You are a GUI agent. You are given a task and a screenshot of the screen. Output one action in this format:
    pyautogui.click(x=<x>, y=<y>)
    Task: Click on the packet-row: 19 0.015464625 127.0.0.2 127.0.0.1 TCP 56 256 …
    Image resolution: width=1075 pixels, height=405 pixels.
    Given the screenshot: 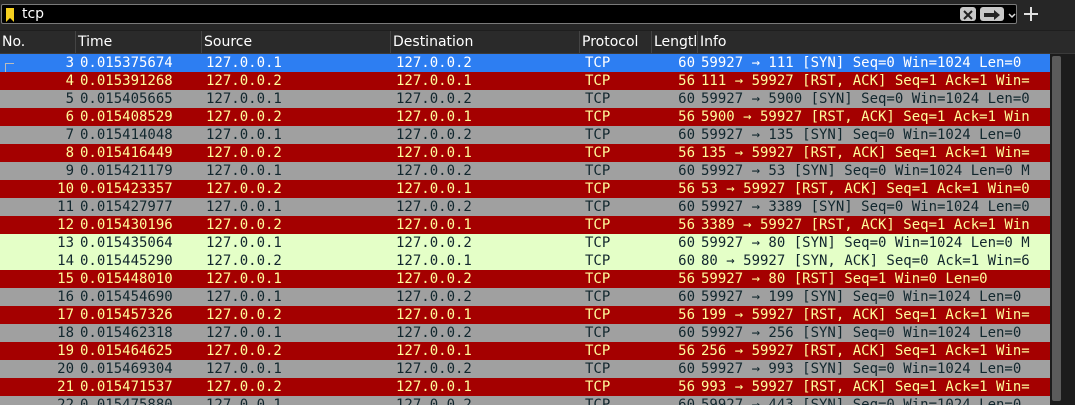 What is the action you would take?
    pyautogui.click(x=525, y=351)
    